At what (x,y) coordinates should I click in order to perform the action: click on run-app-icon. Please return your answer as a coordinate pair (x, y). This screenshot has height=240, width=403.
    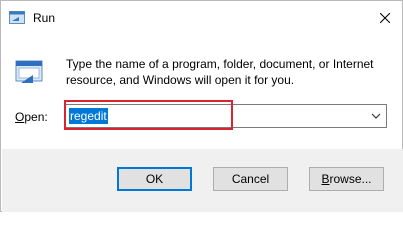
    Looking at the image, I should click on (29, 71).